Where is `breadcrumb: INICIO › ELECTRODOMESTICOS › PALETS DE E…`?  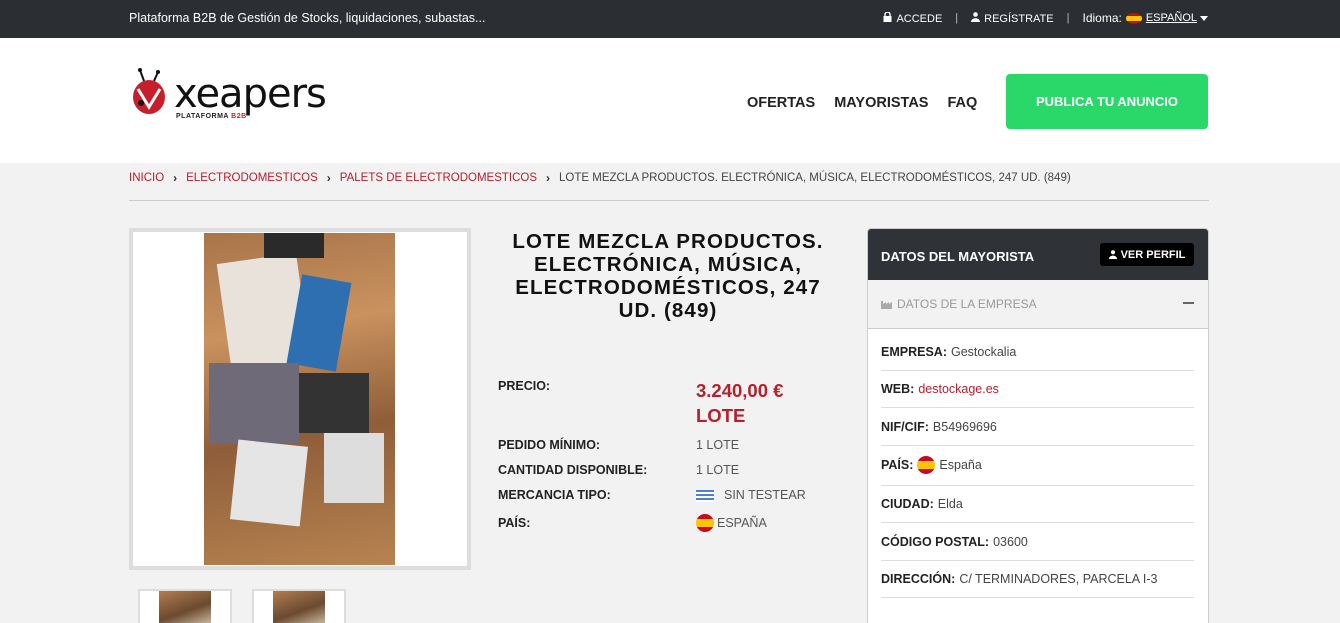
breadcrumb: INICIO › ELECTRODOMESTICOS › PALETS DE E… is located at coordinates (669, 178).